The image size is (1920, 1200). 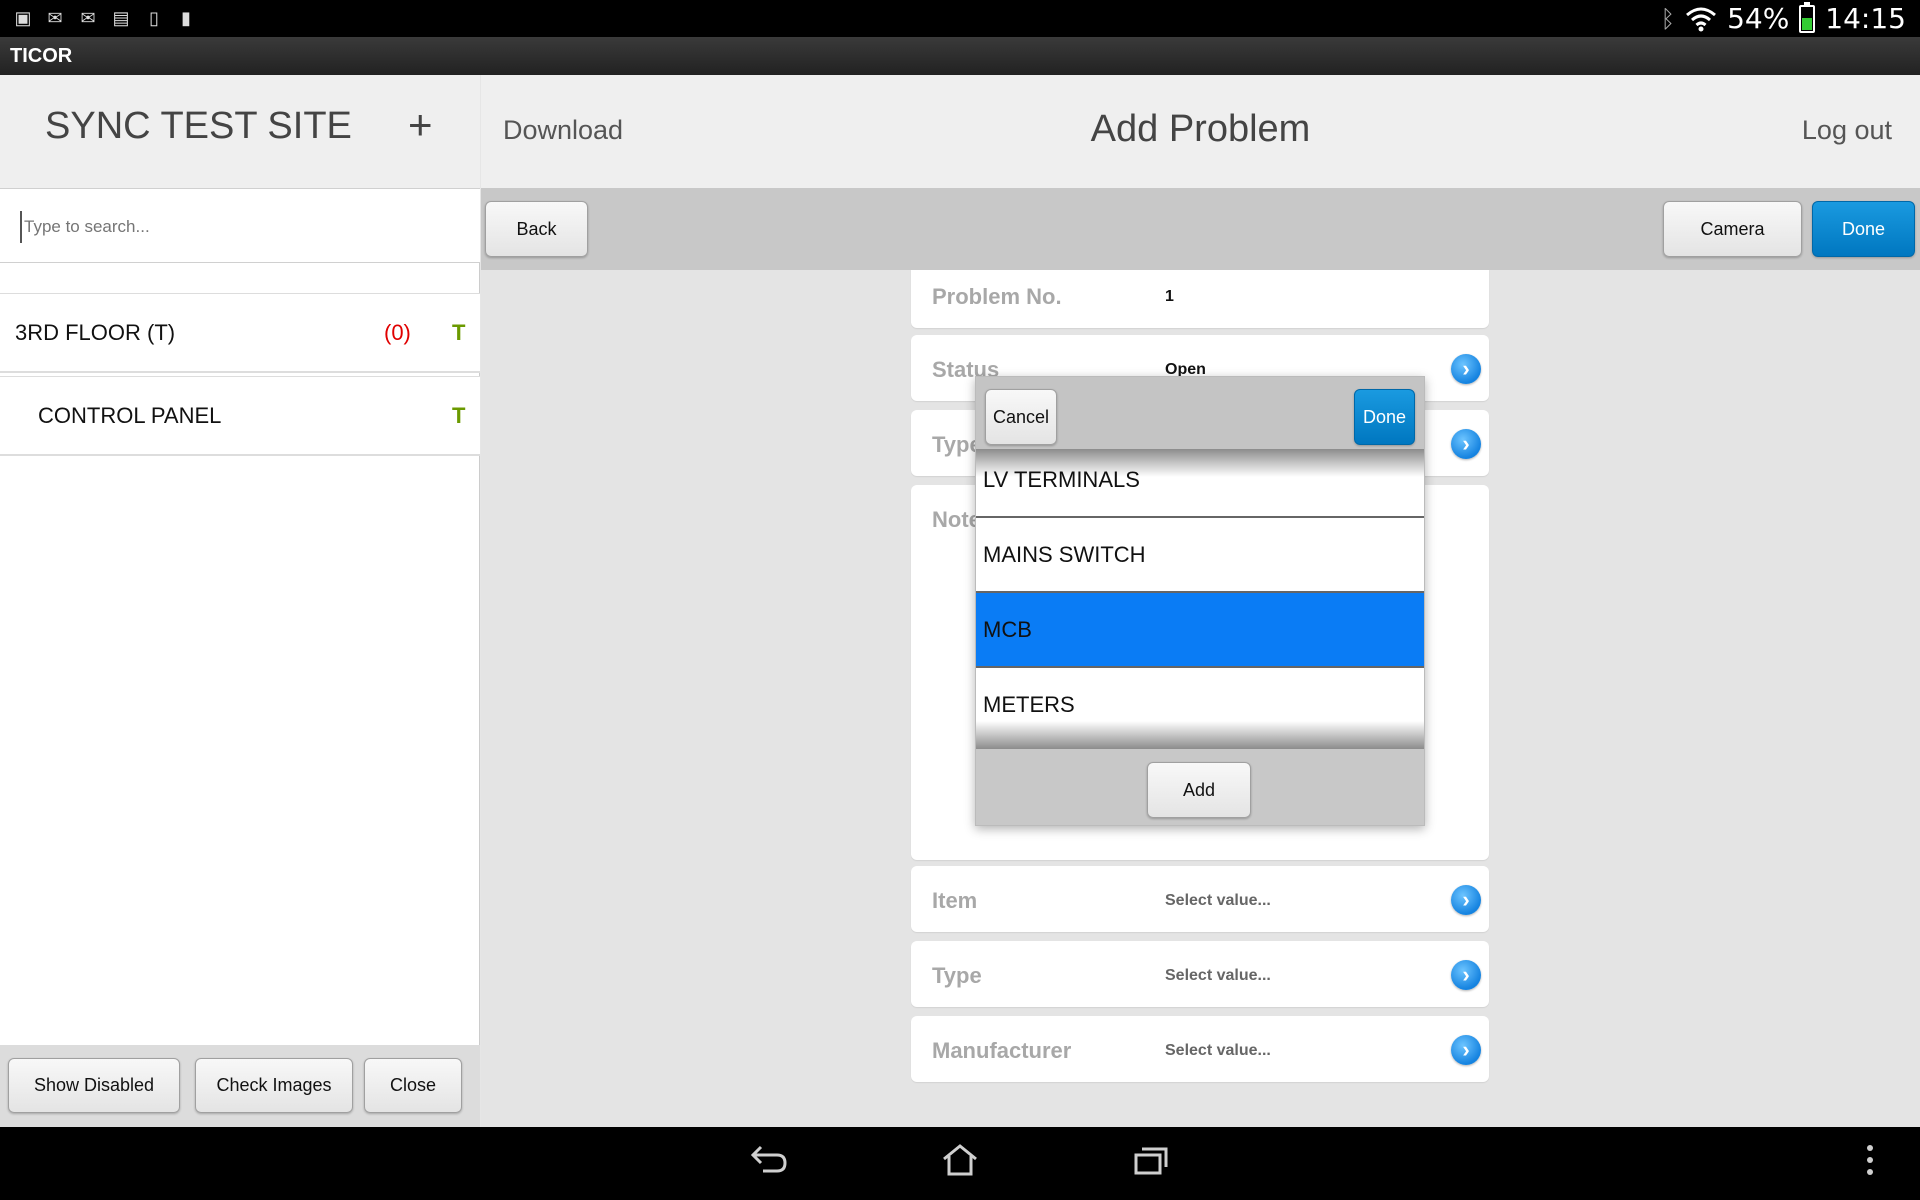 What do you see at coordinates (420, 125) in the screenshot?
I see `add-site-button: +` at bounding box center [420, 125].